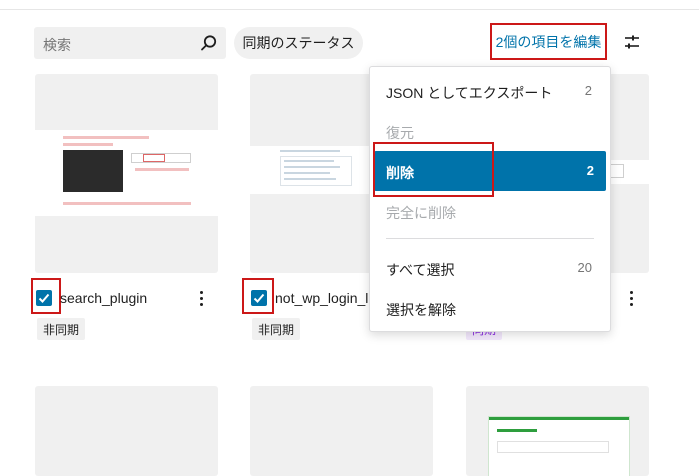 This screenshot has height=476, width=699. What do you see at coordinates (400, 133) in the screenshot?
I see `menu-item-label: 復元` at bounding box center [400, 133].